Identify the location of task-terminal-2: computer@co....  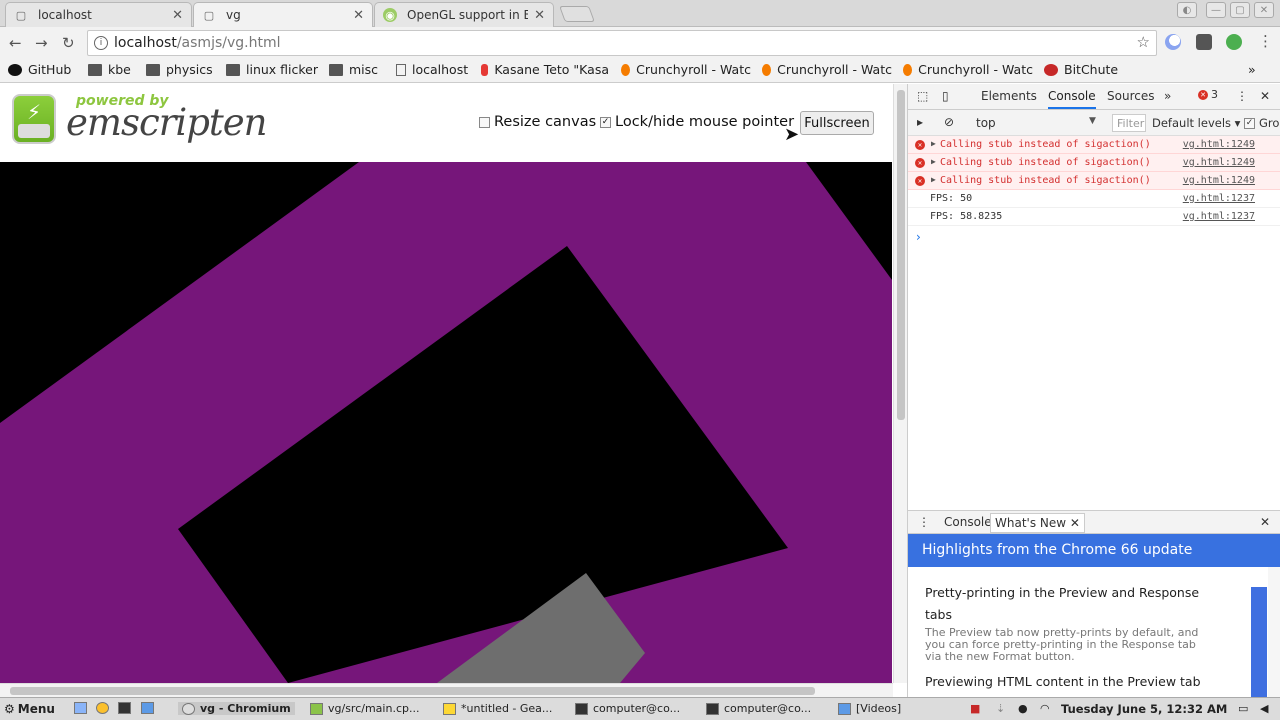
(758, 708).